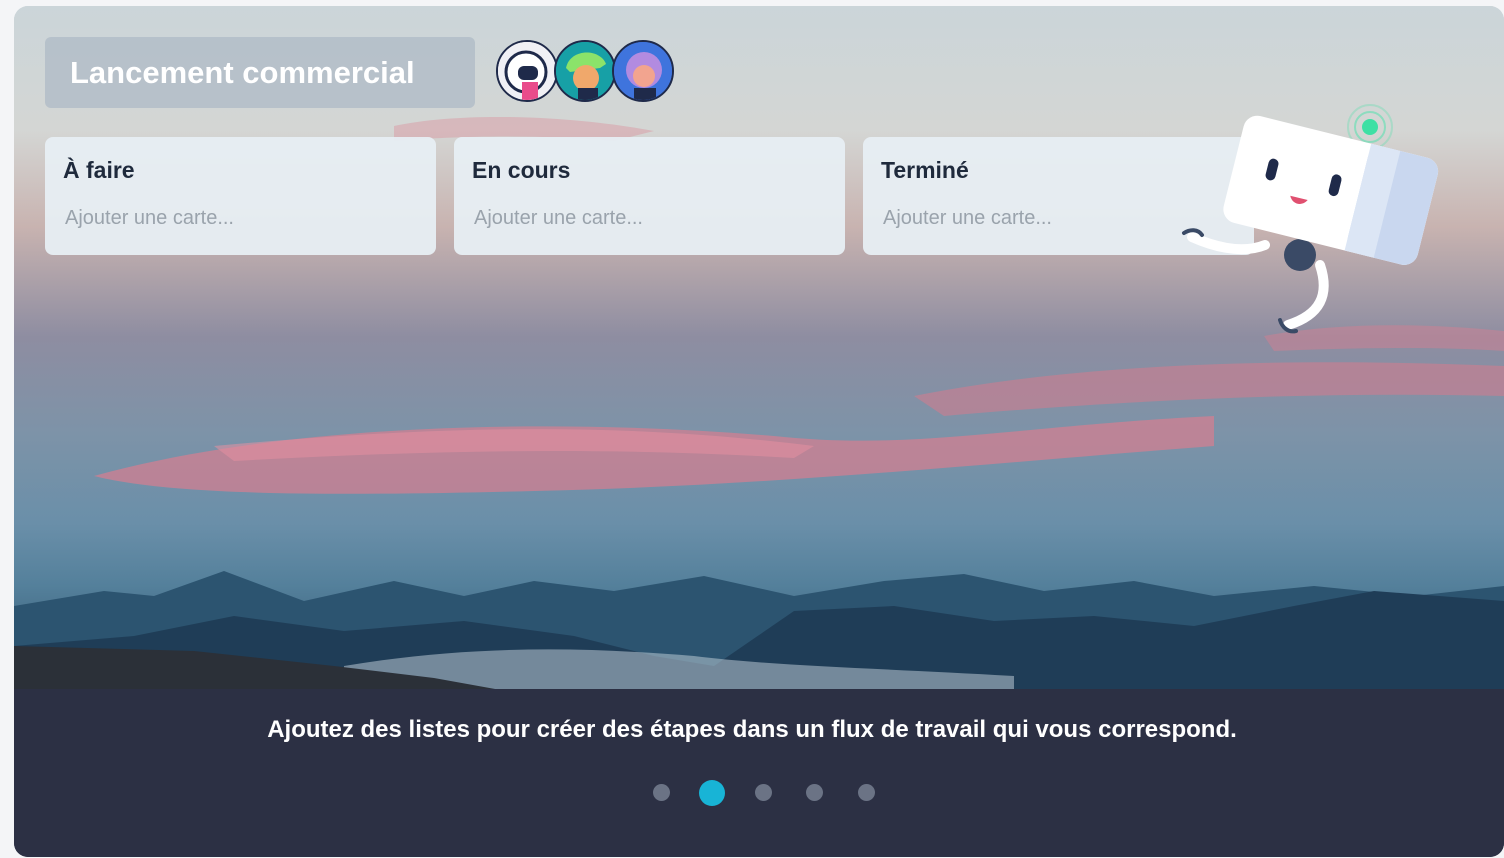 This screenshot has height=858, width=1504. I want to click on member-avatar-green-hair, so click(585, 71).